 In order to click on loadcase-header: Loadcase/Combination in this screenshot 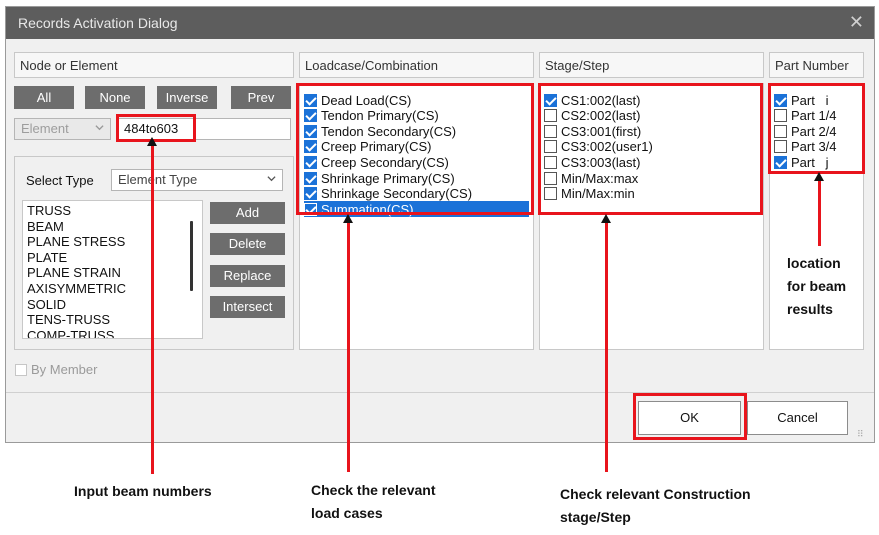, I will do `click(416, 65)`.